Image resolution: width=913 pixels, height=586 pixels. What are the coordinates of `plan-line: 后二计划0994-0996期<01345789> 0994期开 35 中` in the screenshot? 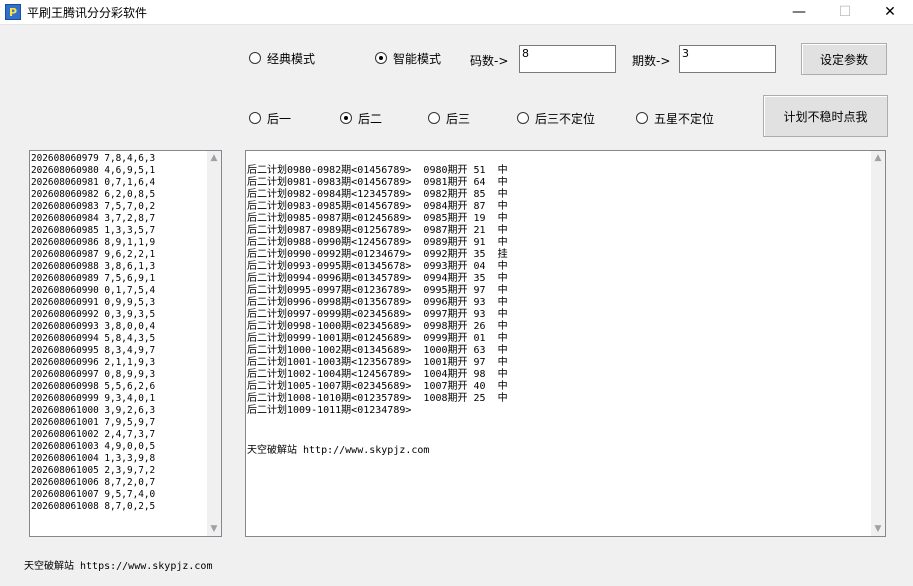 It's located at (377, 278).